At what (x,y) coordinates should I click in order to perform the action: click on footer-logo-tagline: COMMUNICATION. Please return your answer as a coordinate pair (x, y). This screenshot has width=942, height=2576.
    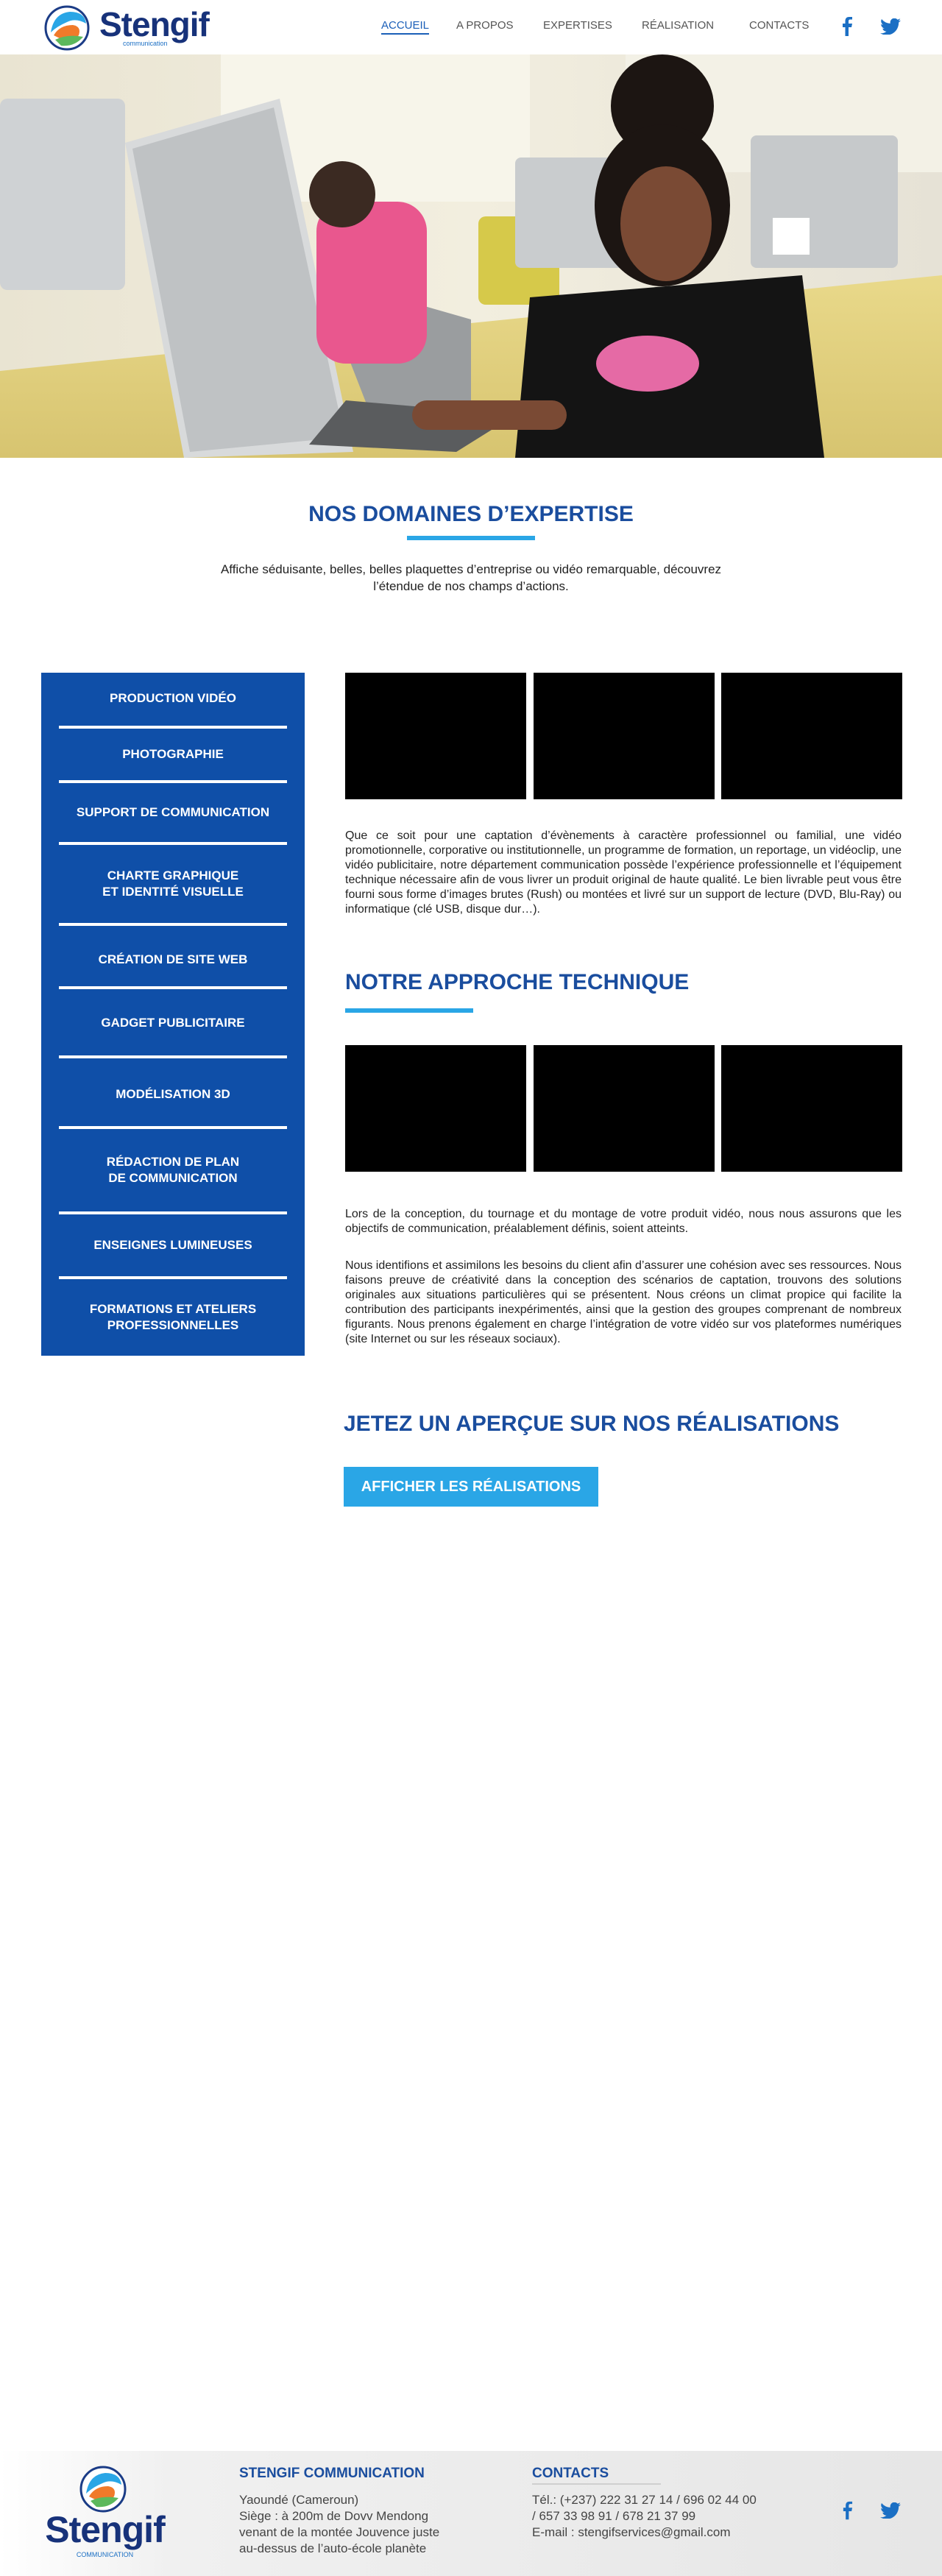
    Looking at the image, I should click on (105, 2554).